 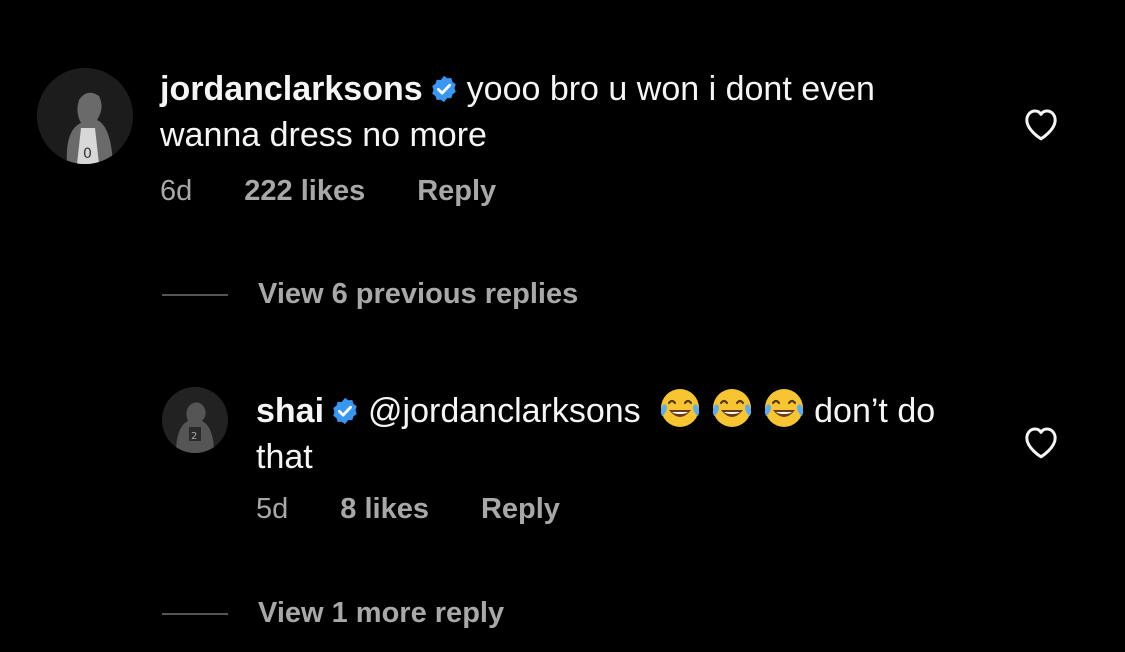 What do you see at coordinates (504, 411) in the screenshot?
I see `mention-link: @jordanclarksons` at bounding box center [504, 411].